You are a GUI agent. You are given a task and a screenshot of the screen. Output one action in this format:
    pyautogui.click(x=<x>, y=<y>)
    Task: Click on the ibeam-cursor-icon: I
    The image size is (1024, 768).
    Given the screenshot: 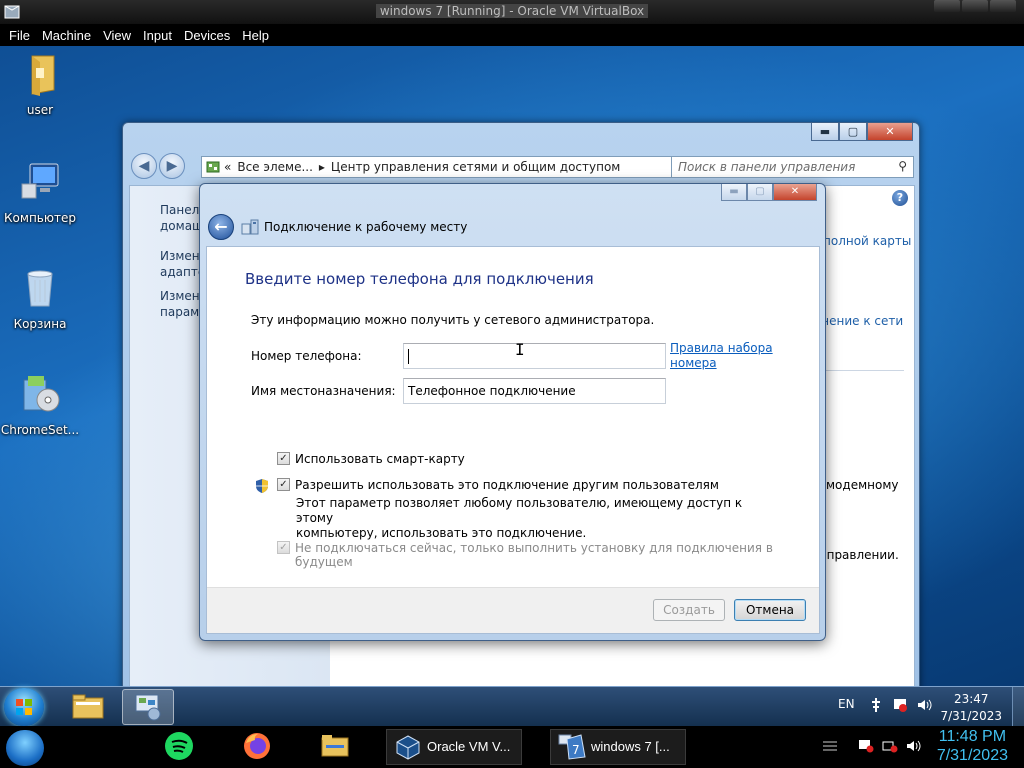 What is the action you would take?
    pyautogui.click(x=520, y=349)
    